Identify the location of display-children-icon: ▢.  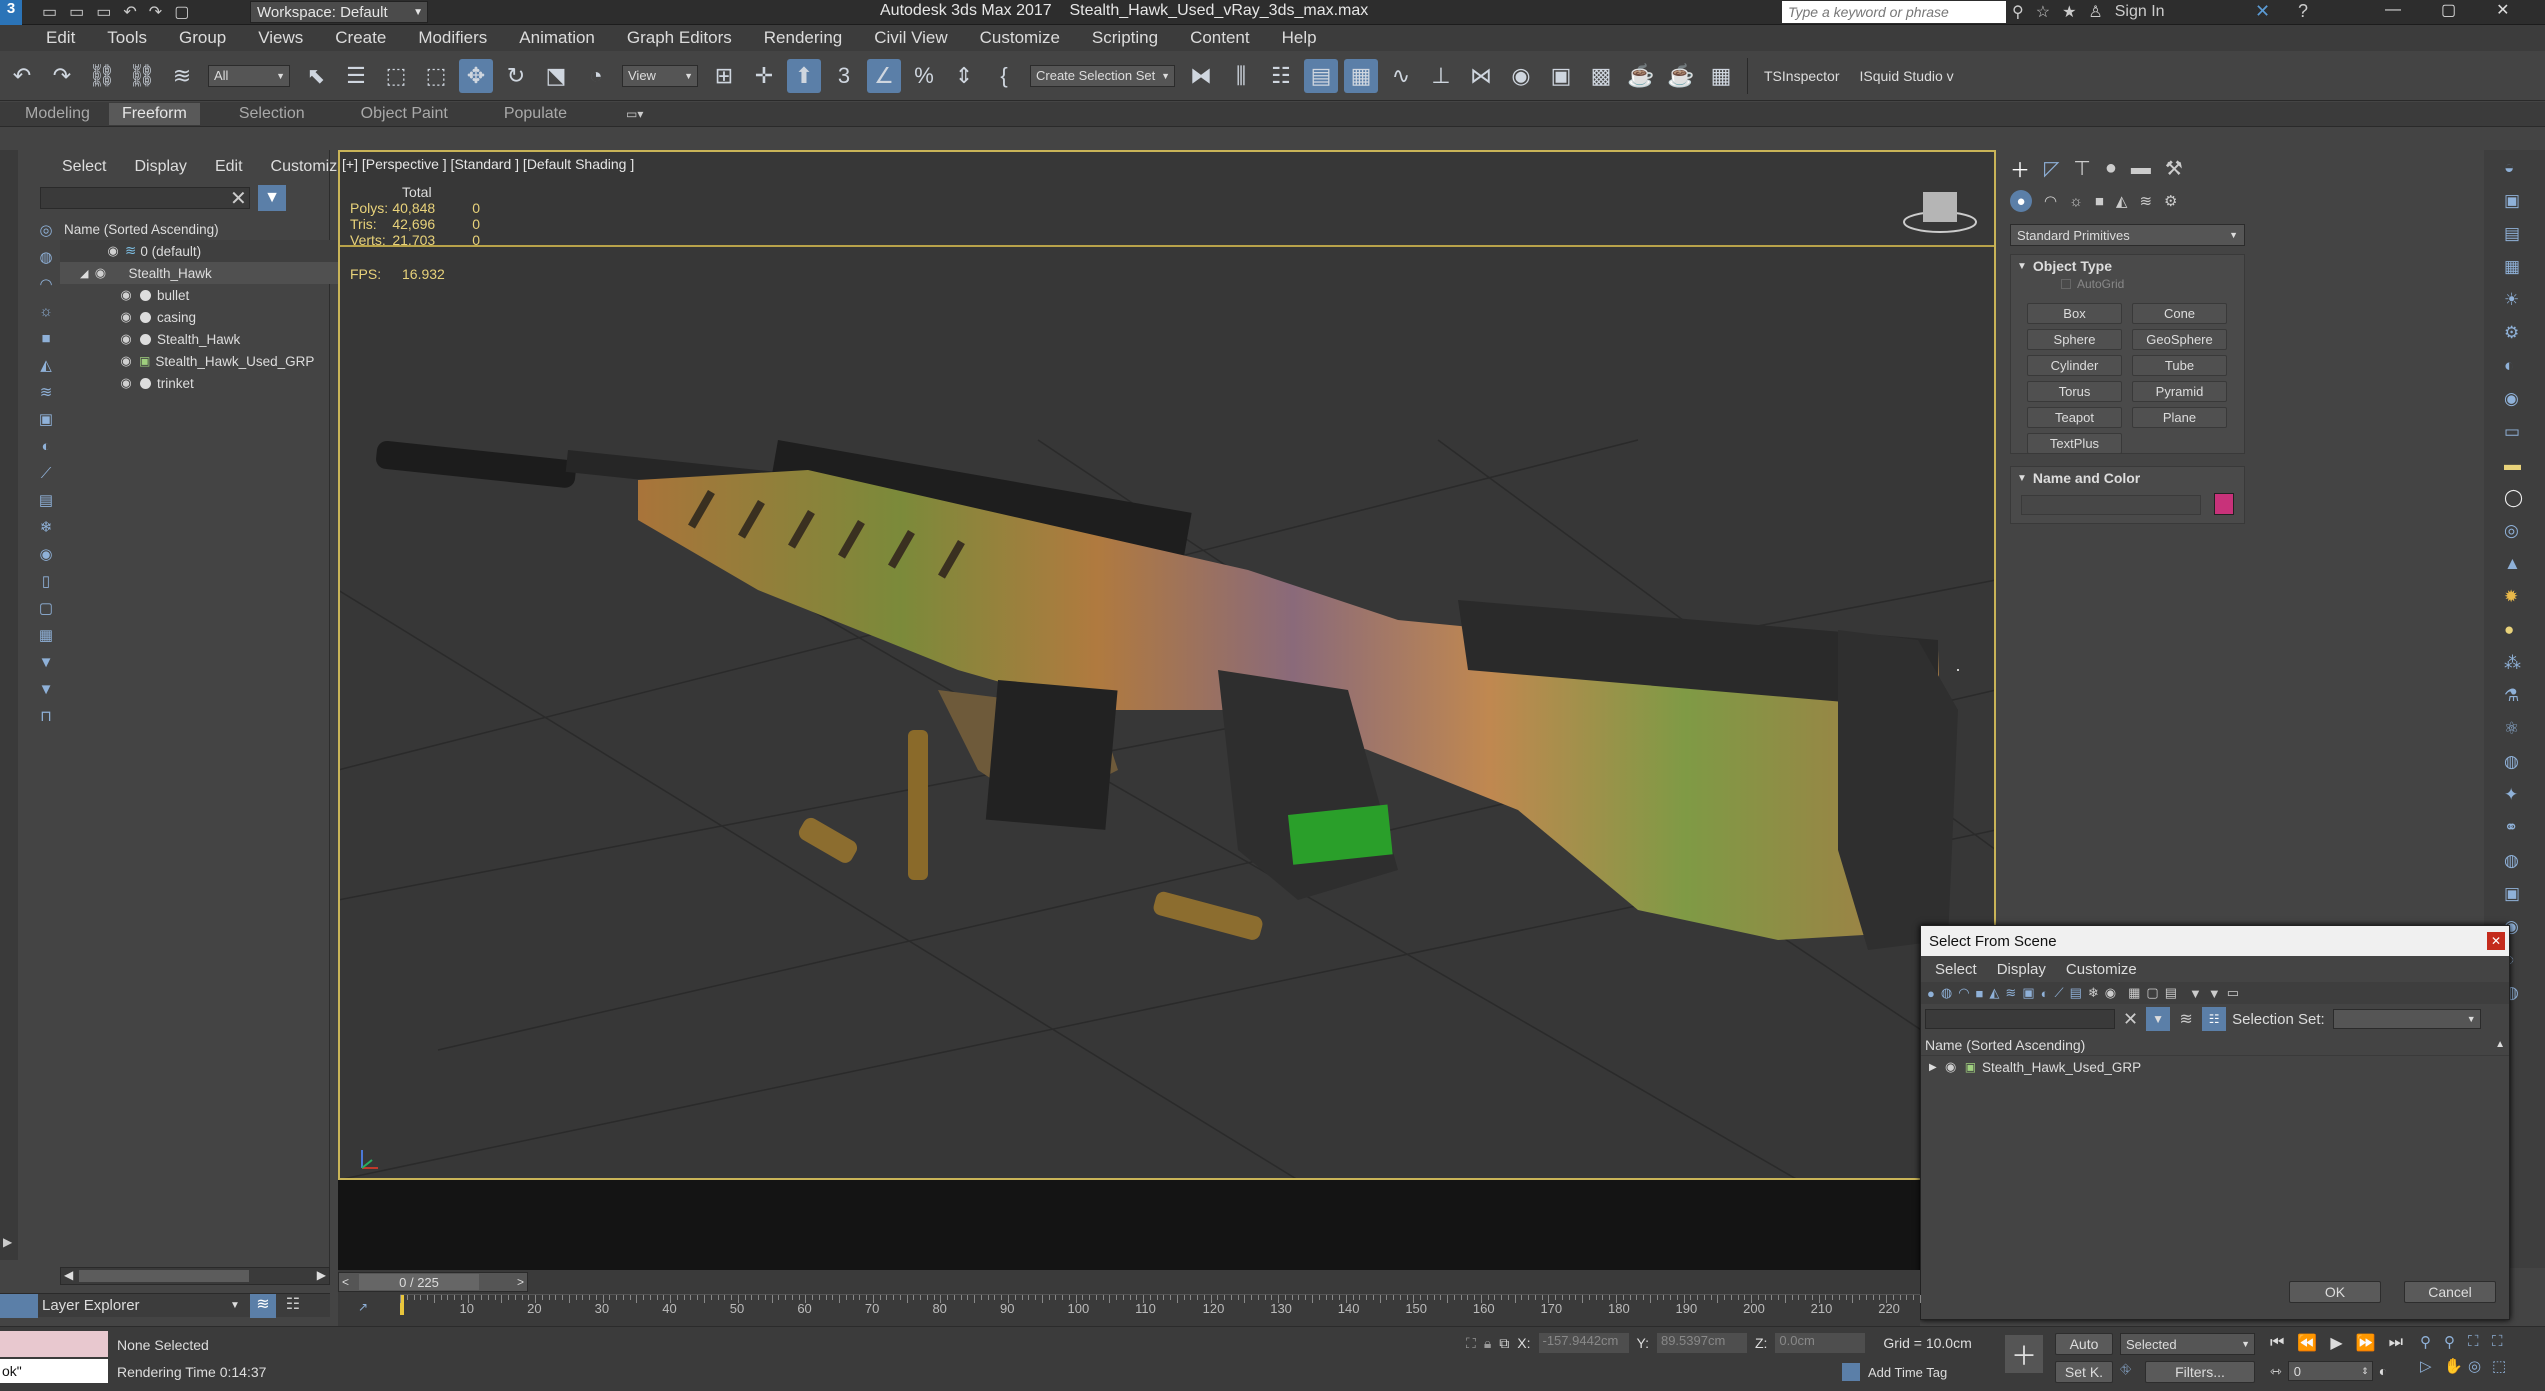
(46, 608).